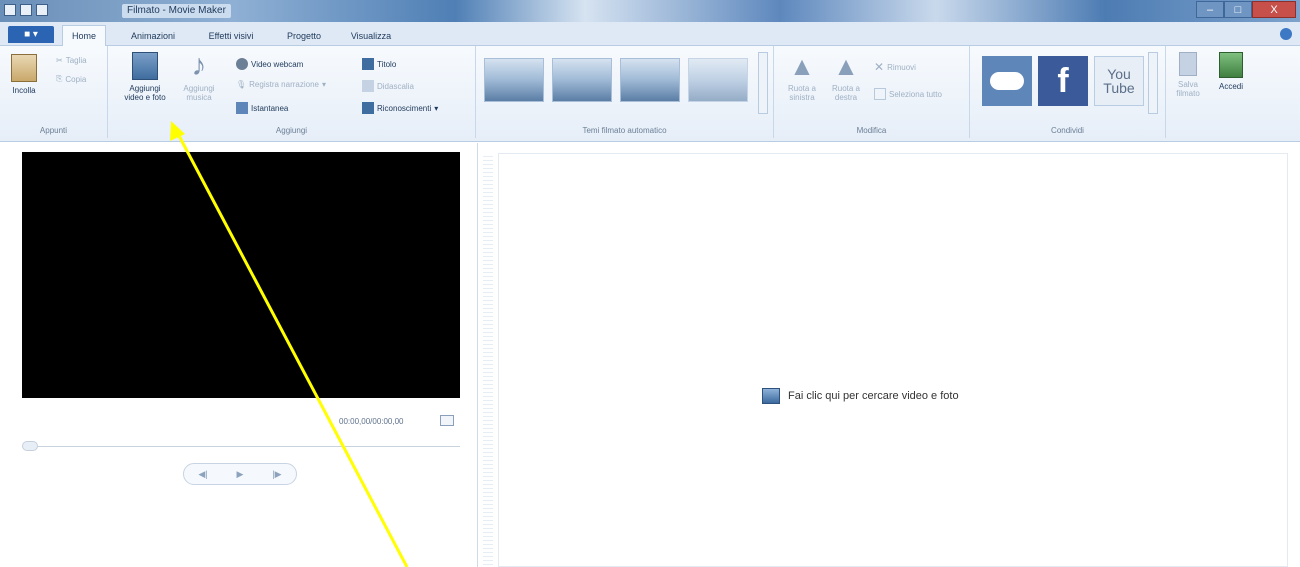 The height and width of the screenshot is (567, 1300). Describe the element at coordinates (371, 421) in the screenshot. I see `timecode: 00:00,00/00:00,00` at that location.